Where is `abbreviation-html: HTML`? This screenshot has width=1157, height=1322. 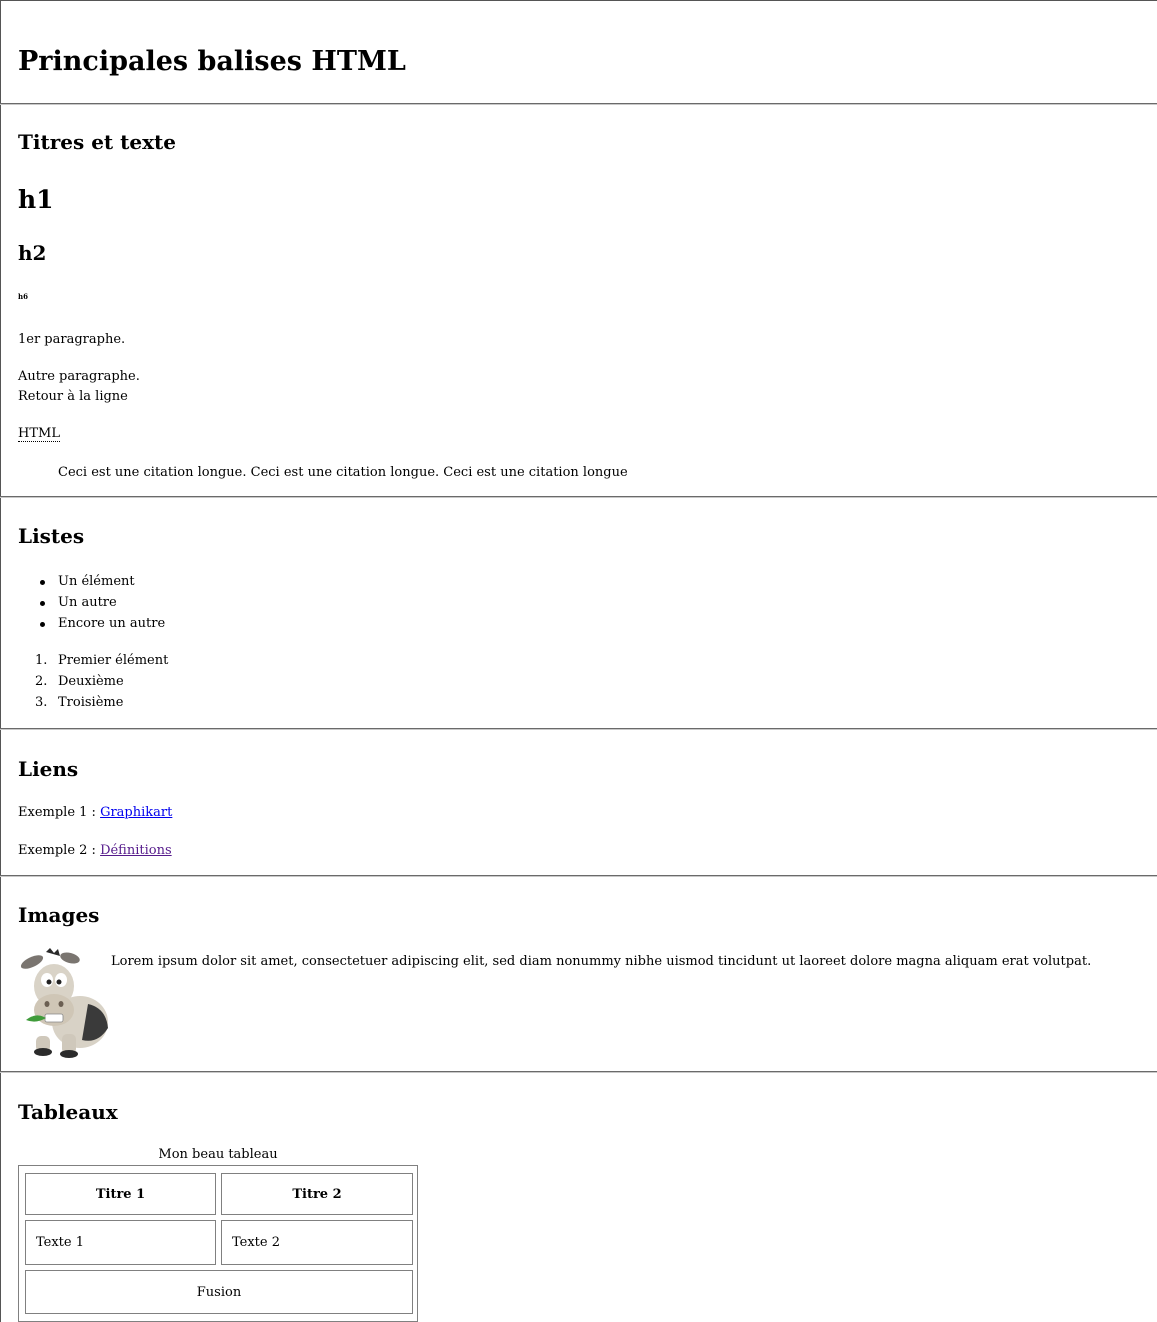
abbreviation-html: HTML is located at coordinates (39, 434).